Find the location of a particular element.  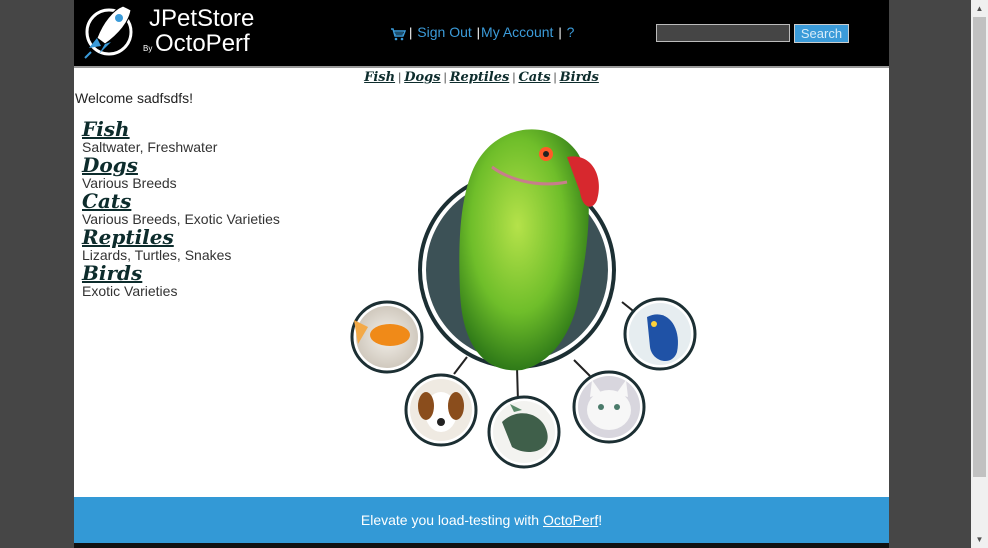

welcome-username: sadfsdfs is located at coordinates (163, 98).